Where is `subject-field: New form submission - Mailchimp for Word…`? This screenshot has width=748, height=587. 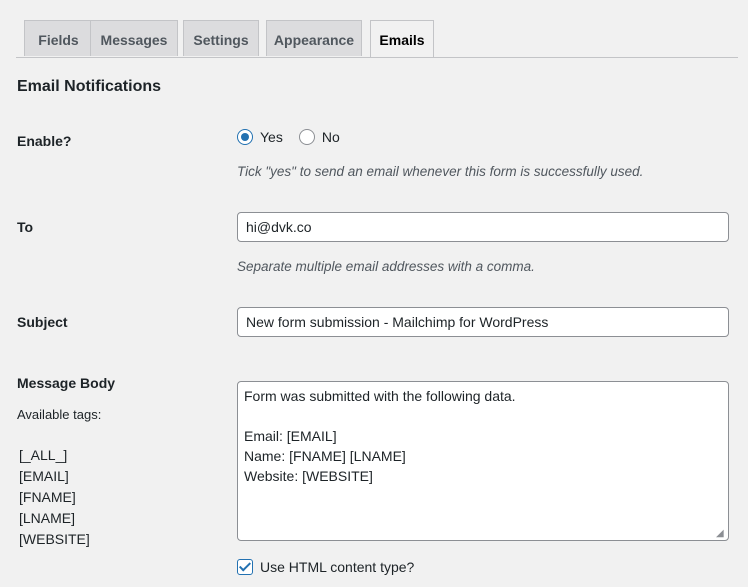 subject-field: New form submission - Mailchimp for Word… is located at coordinates (483, 322).